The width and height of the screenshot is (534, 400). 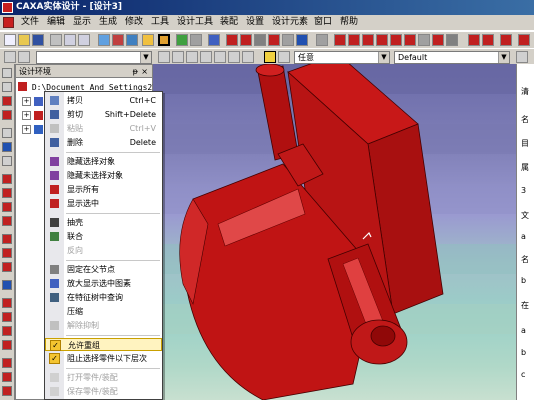 I want to click on pointer-icon, so click(x=10, y=57).